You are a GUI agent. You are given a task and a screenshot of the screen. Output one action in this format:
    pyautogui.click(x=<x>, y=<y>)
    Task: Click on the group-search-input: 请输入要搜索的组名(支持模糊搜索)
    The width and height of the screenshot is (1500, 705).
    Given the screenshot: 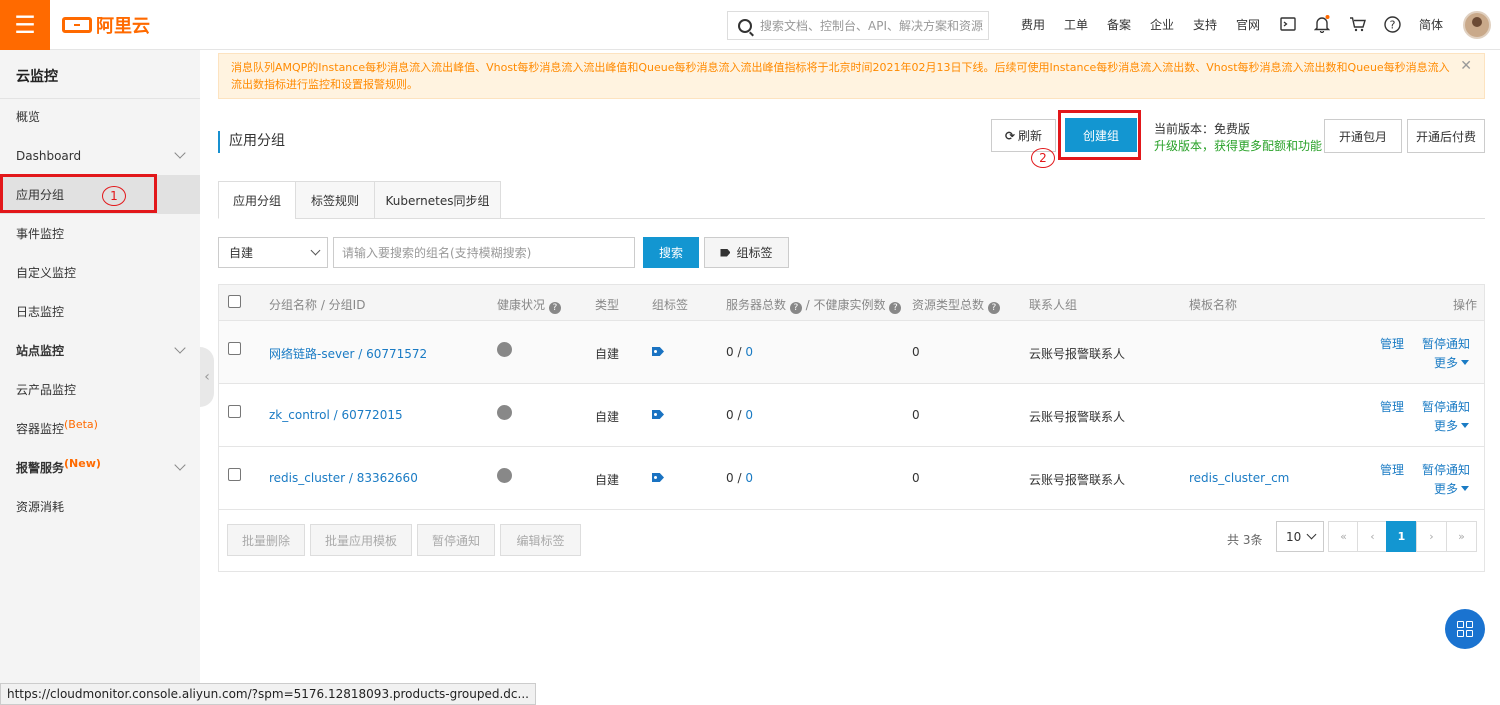 What is the action you would take?
    pyautogui.click(x=484, y=252)
    